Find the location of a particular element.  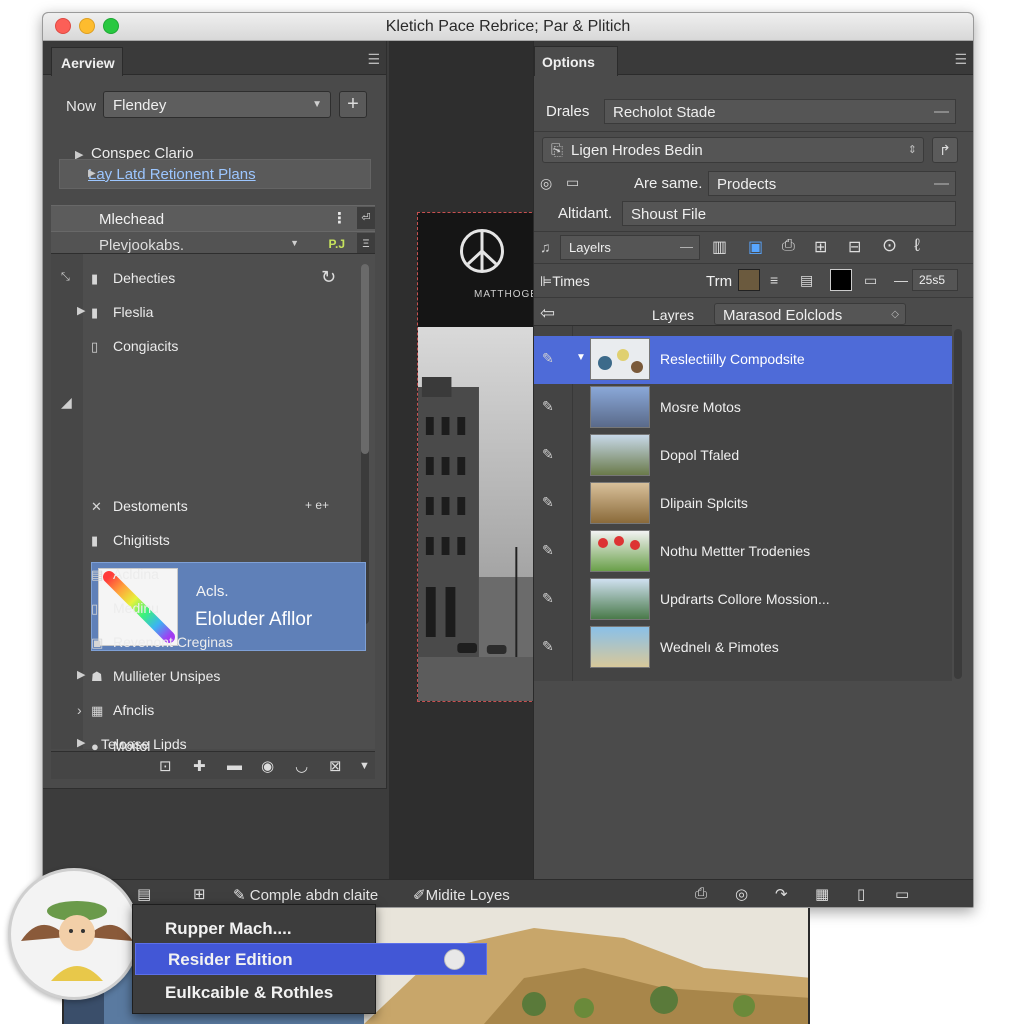

layer-row: ✎ Mosre Motos is located at coordinates (743, 408).